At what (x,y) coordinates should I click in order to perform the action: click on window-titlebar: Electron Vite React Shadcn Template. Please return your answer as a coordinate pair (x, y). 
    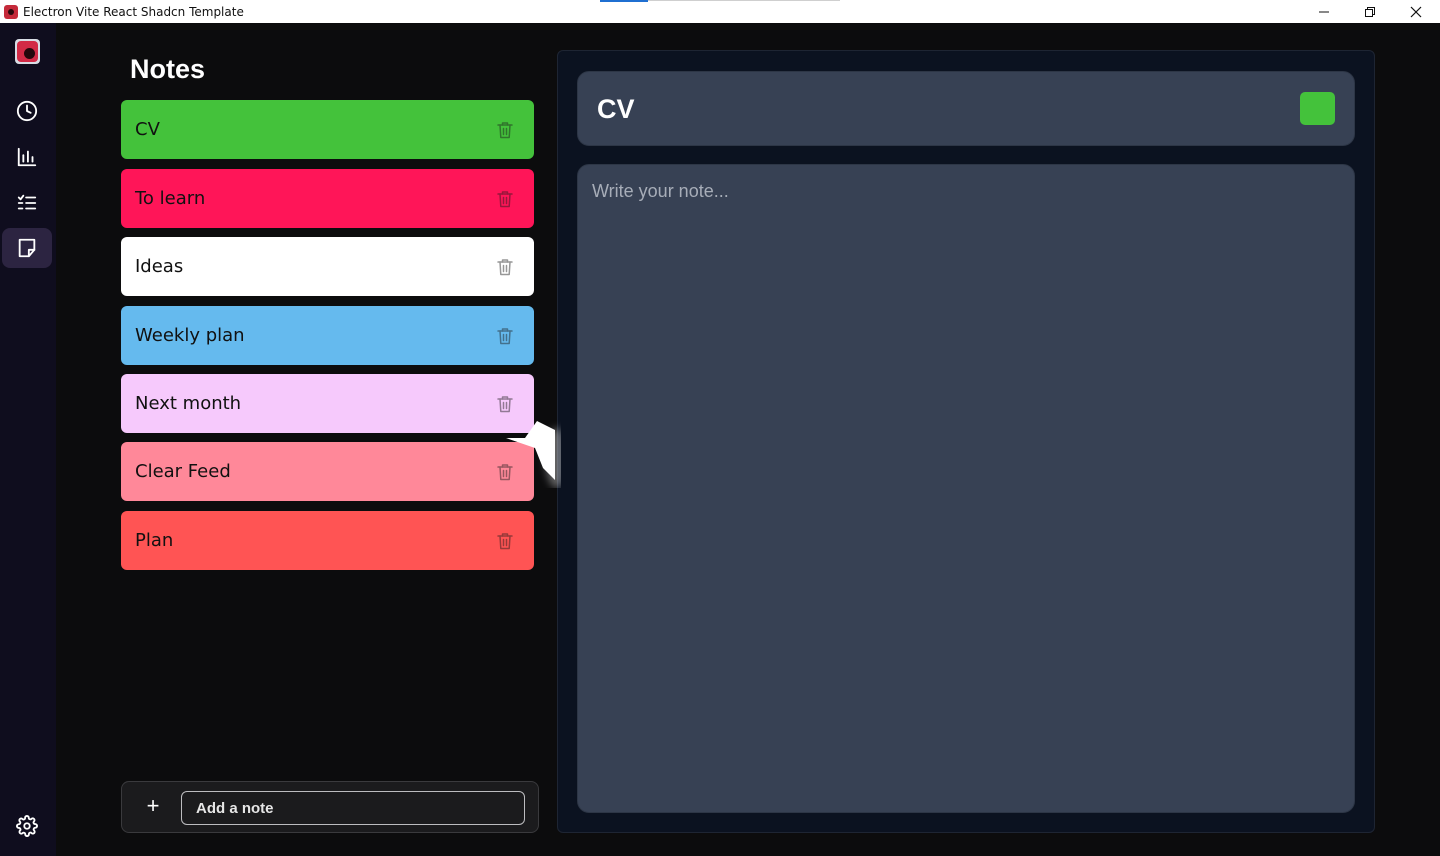
    Looking at the image, I should click on (720, 11).